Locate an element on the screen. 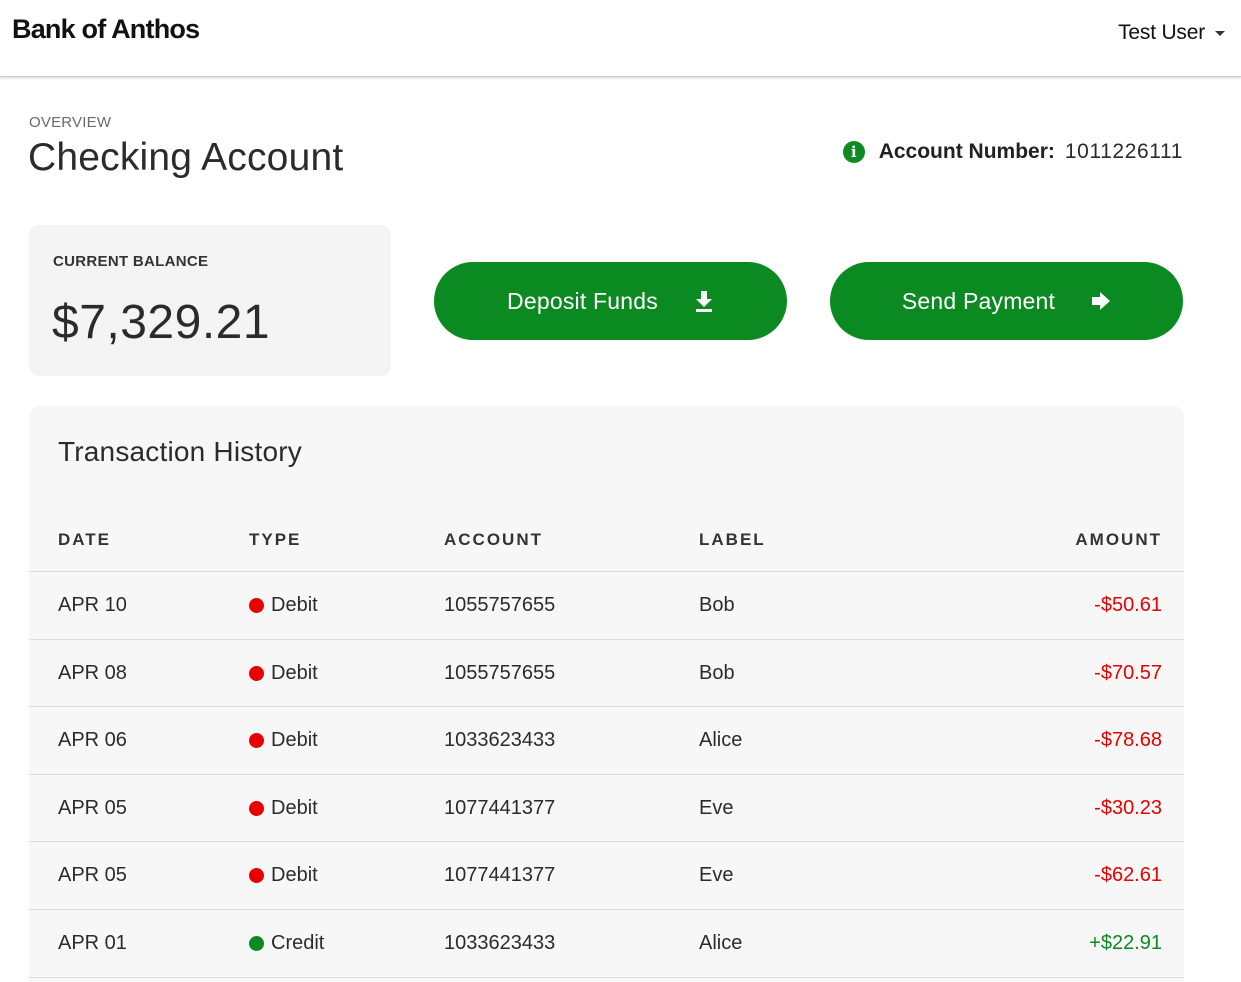  column-header-amount: AMOUNT is located at coordinates (1118, 539).